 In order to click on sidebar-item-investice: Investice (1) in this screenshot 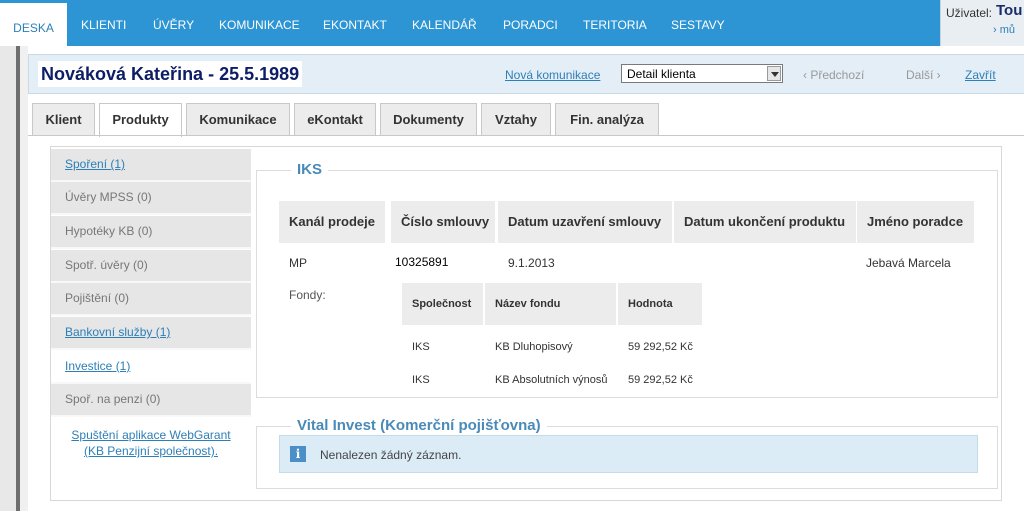, I will do `click(151, 367)`.